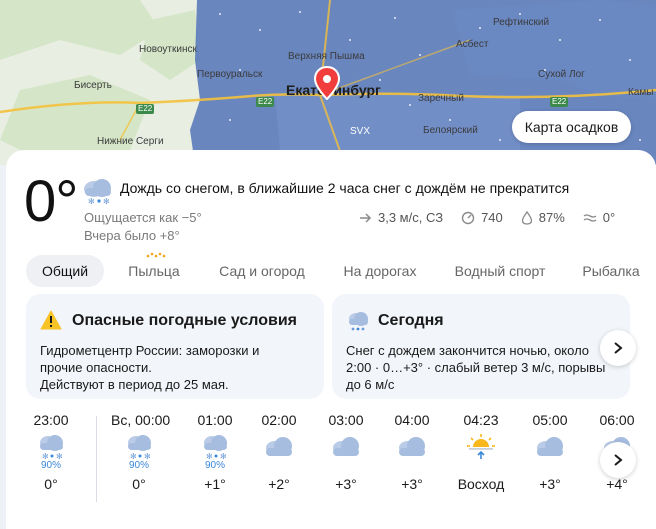  Describe the element at coordinates (380, 271) in the screenshot. I see `tab-roads: На дорогах` at that location.